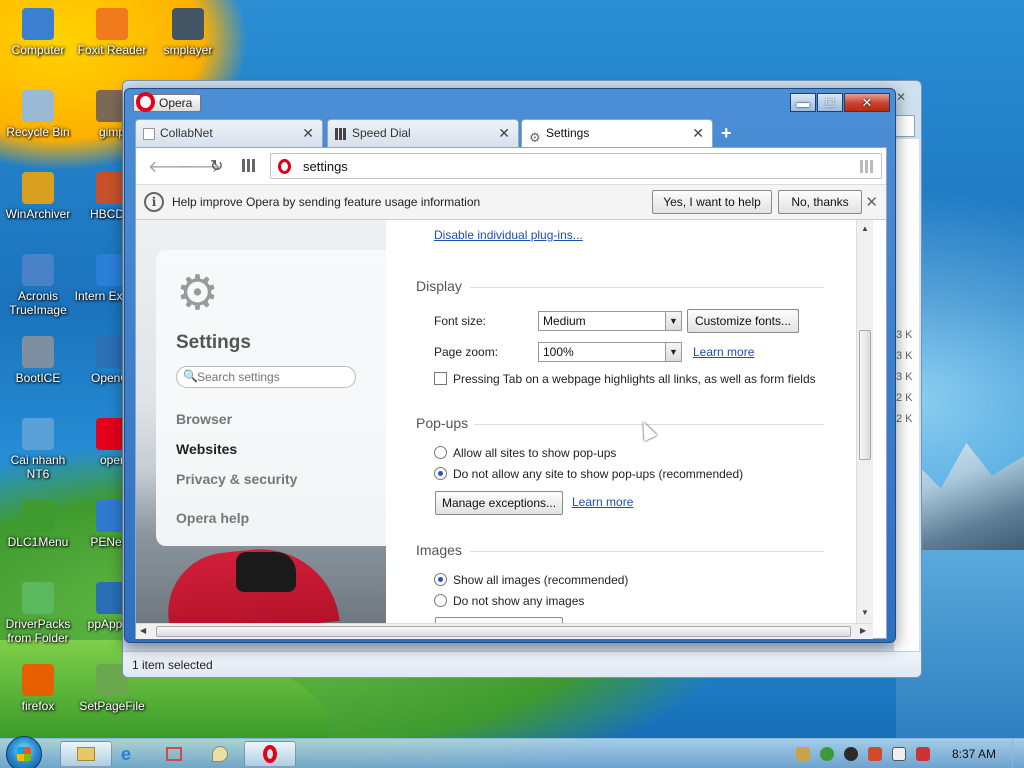 The height and width of the screenshot is (768, 1024). Describe the element at coordinates (38, 196) in the screenshot. I see `desktop-icon: WinArchiver` at that location.